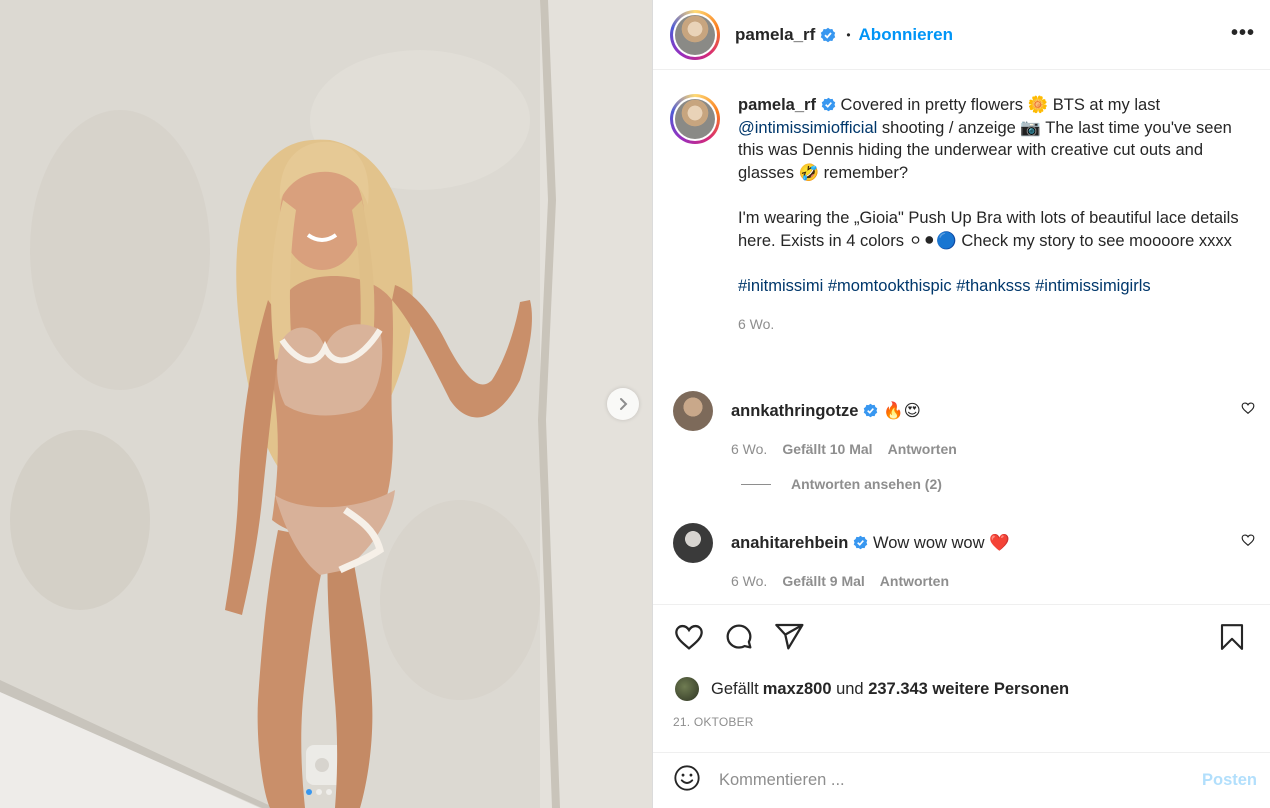 This screenshot has width=1270, height=808. I want to click on chevron-right-icon, so click(624, 404).